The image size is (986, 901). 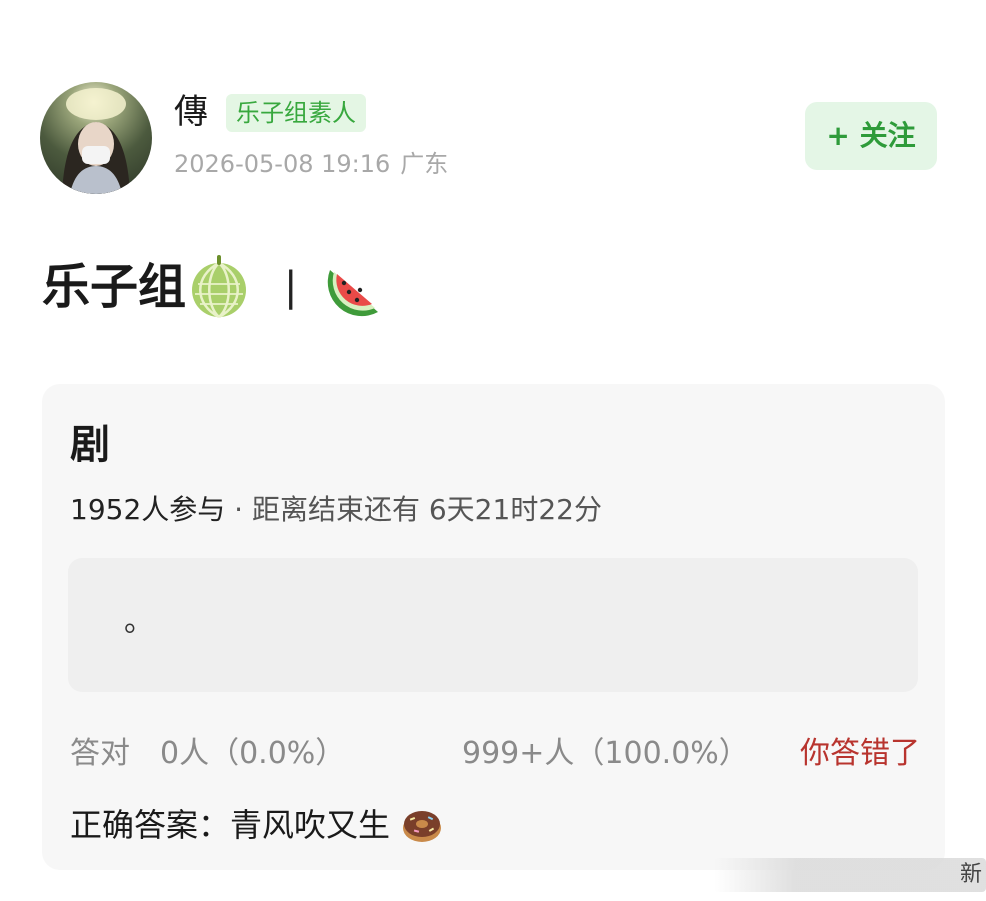 What do you see at coordinates (422, 825) in the screenshot?
I see `donut-icon` at bounding box center [422, 825].